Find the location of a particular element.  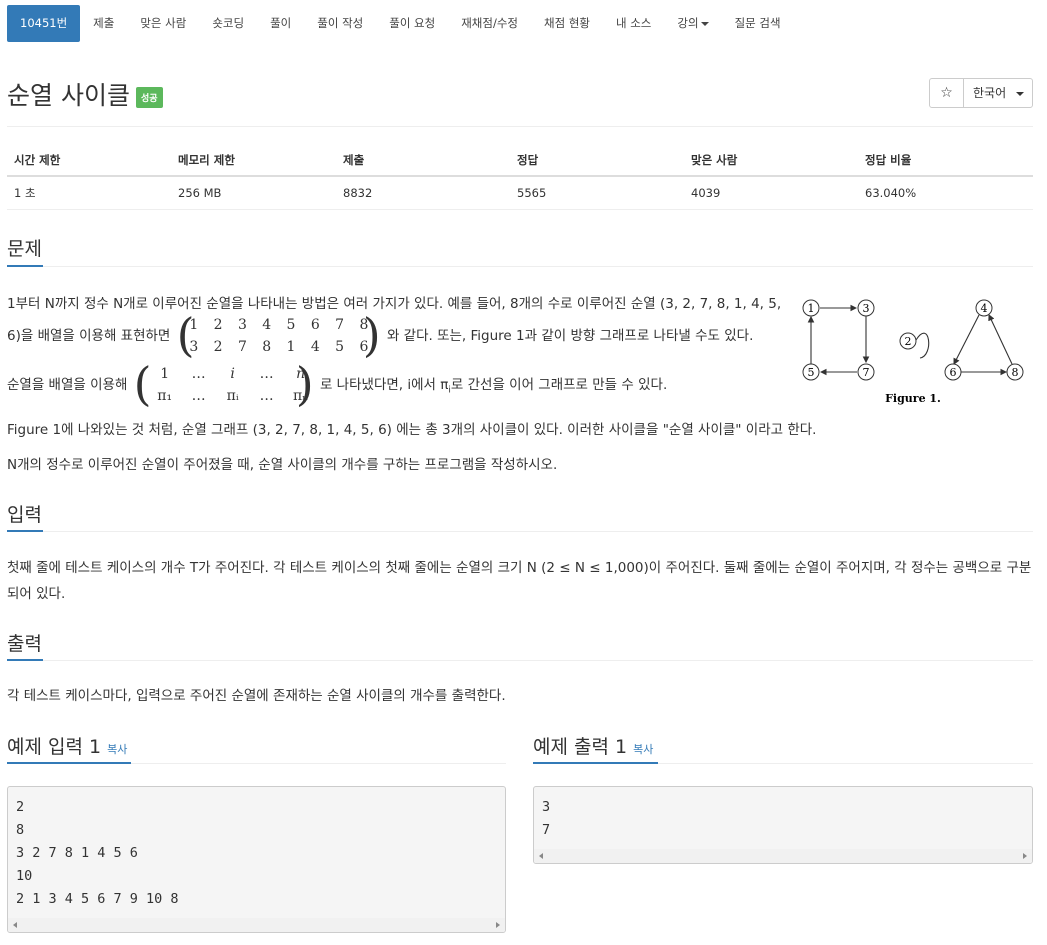

col-accepted-users: 맞은 사람 is located at coordinates (771, 161).